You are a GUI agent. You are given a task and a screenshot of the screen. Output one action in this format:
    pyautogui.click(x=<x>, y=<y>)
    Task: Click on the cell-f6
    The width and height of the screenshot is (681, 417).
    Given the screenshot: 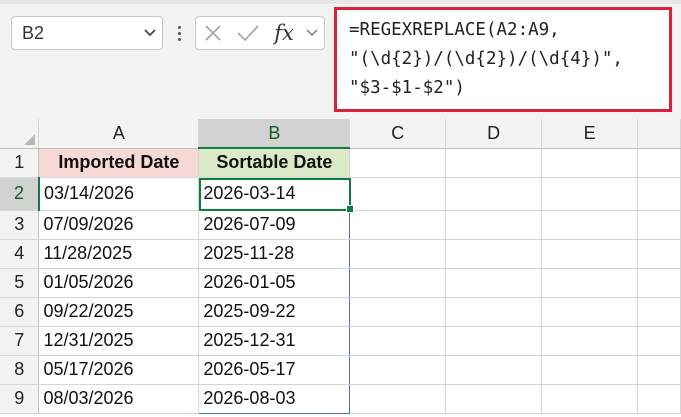 What is the action you would take?
    pyautogui.click(x=659, y=312)
    